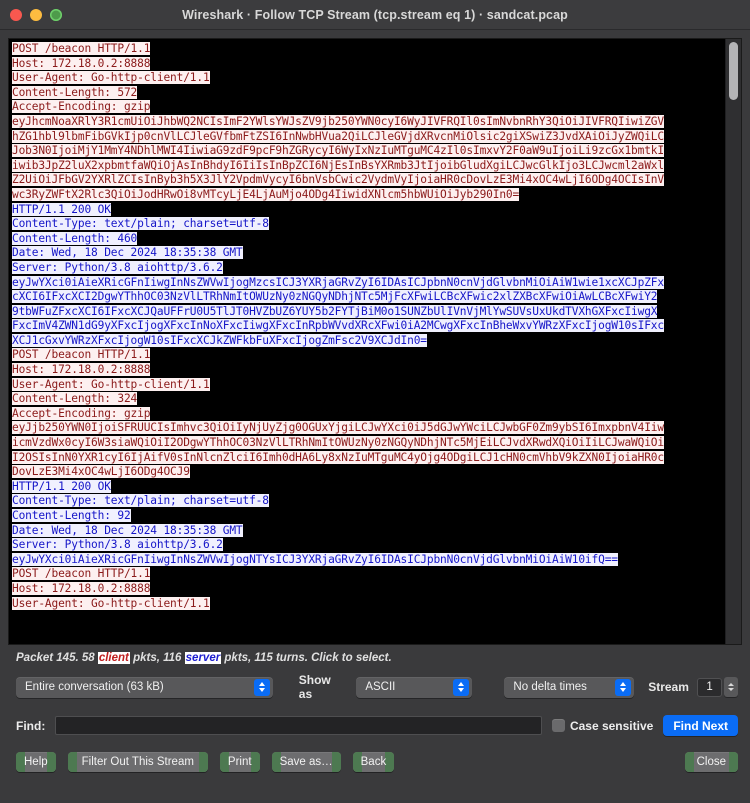 The height and width of the screenshot is (803, 750). I want to click on help-button-label: Help, so click(36, 762).